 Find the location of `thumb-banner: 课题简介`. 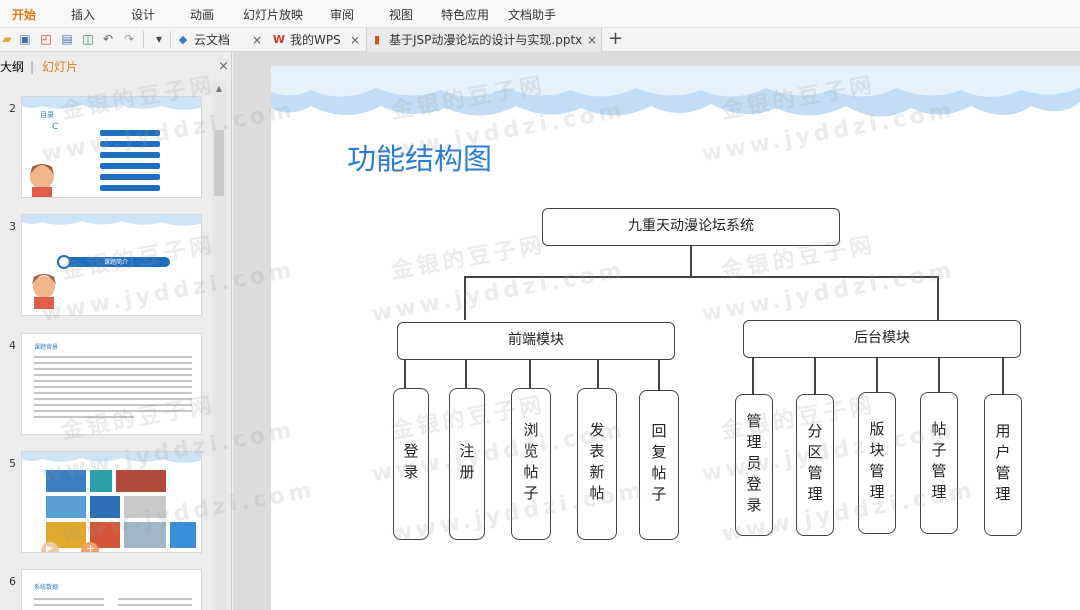

thumb-banner: 课题简介 is located at coordinates (116, 262).